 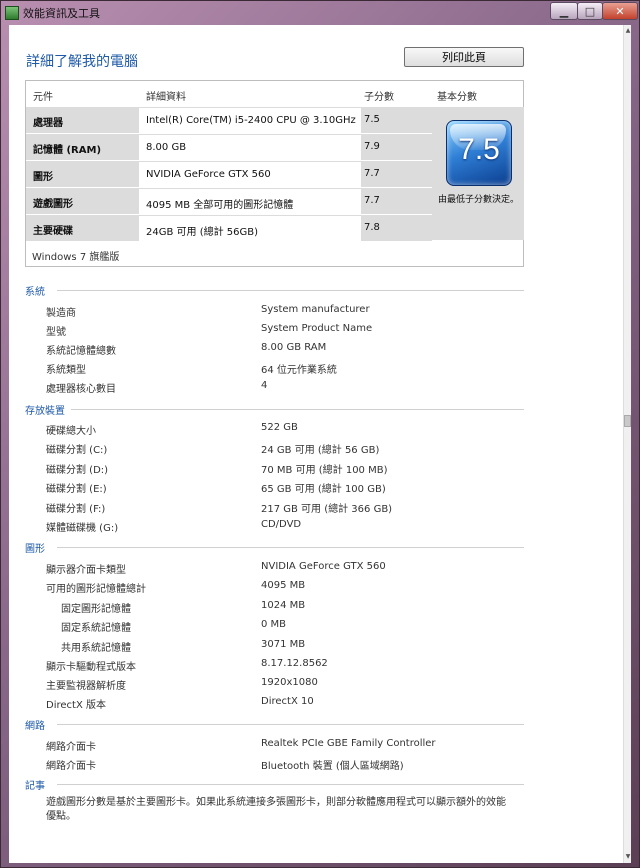 What do you see at coordinates (67, 150) in the screenshot?
I see `component-label: 記憶體 (RAM)` at bounding box center [67, 150].